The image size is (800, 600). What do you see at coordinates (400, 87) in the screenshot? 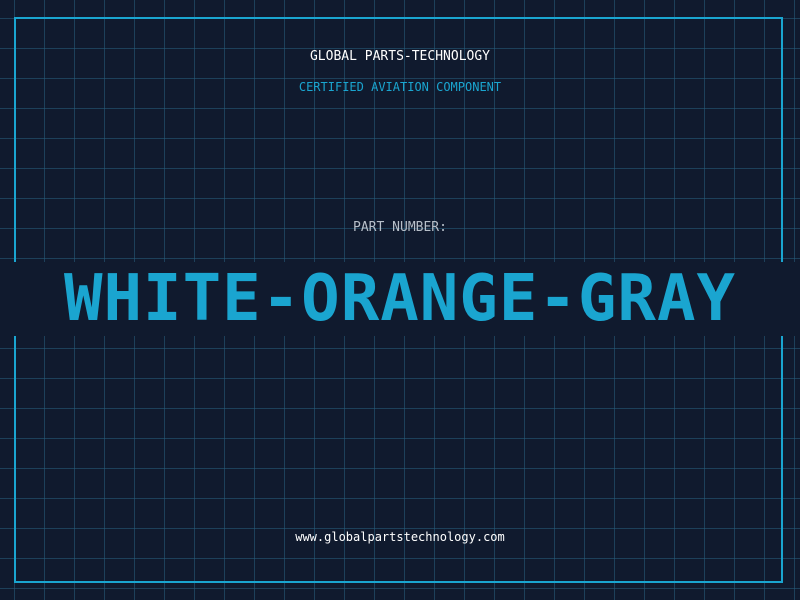
I see `certification-subtitle: CERTIFIED AVIATION COMPONENT` at bounding box center [400, 87].